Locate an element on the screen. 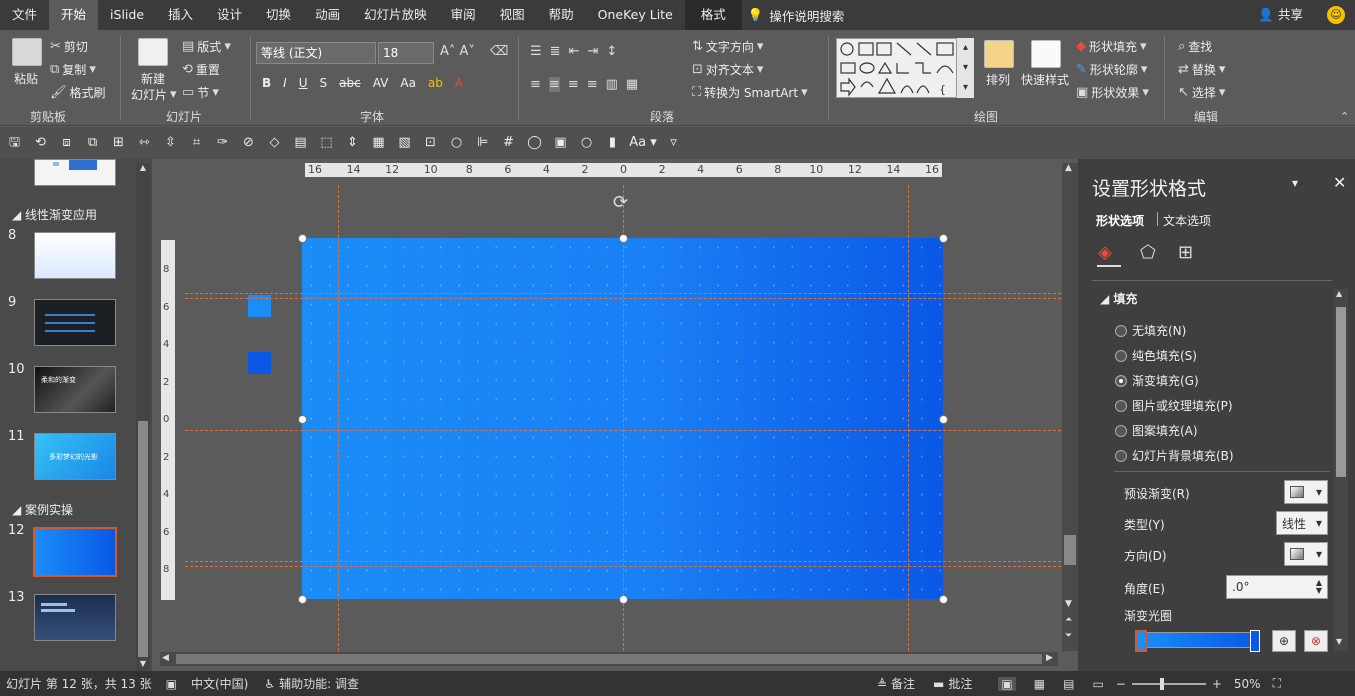 The image size is (1355, 696). guide-line is located at coordinates (623, 418).